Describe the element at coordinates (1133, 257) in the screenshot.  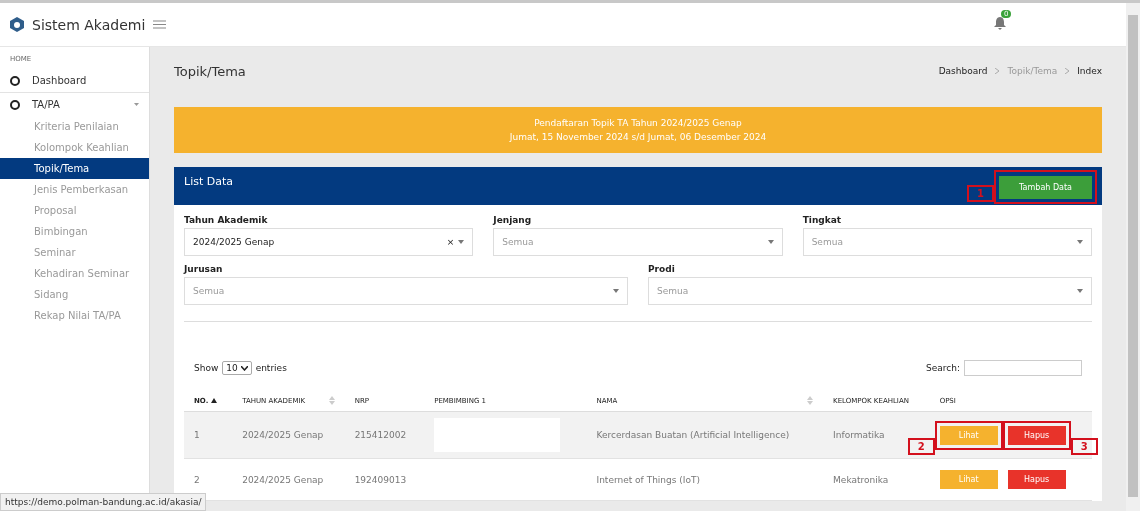
I see `scrollbar` at that location.